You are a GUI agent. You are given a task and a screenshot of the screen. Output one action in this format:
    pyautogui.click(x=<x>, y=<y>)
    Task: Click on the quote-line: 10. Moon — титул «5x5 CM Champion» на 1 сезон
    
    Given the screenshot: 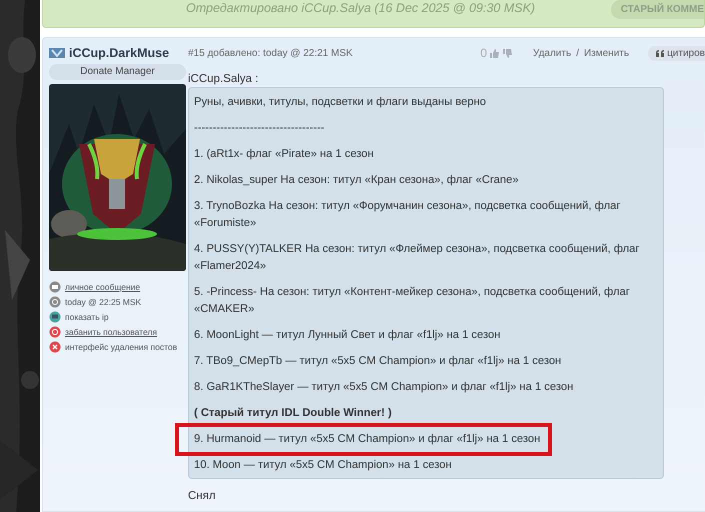 What is the action you would take?
    pyautogui.click(x=323, y=465)
    